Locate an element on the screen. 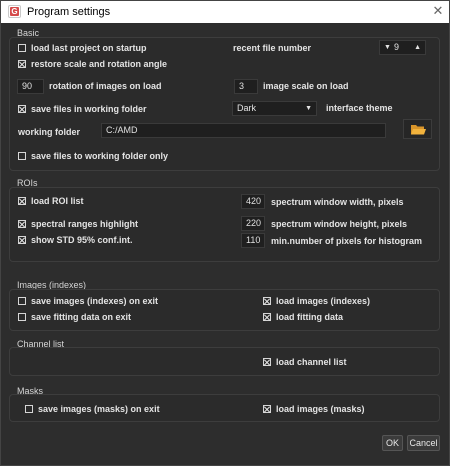 The image size is (450, 466). save-fitting-on-exit-checkbox: save fitting data on exit is located at coordinates (74, 317).